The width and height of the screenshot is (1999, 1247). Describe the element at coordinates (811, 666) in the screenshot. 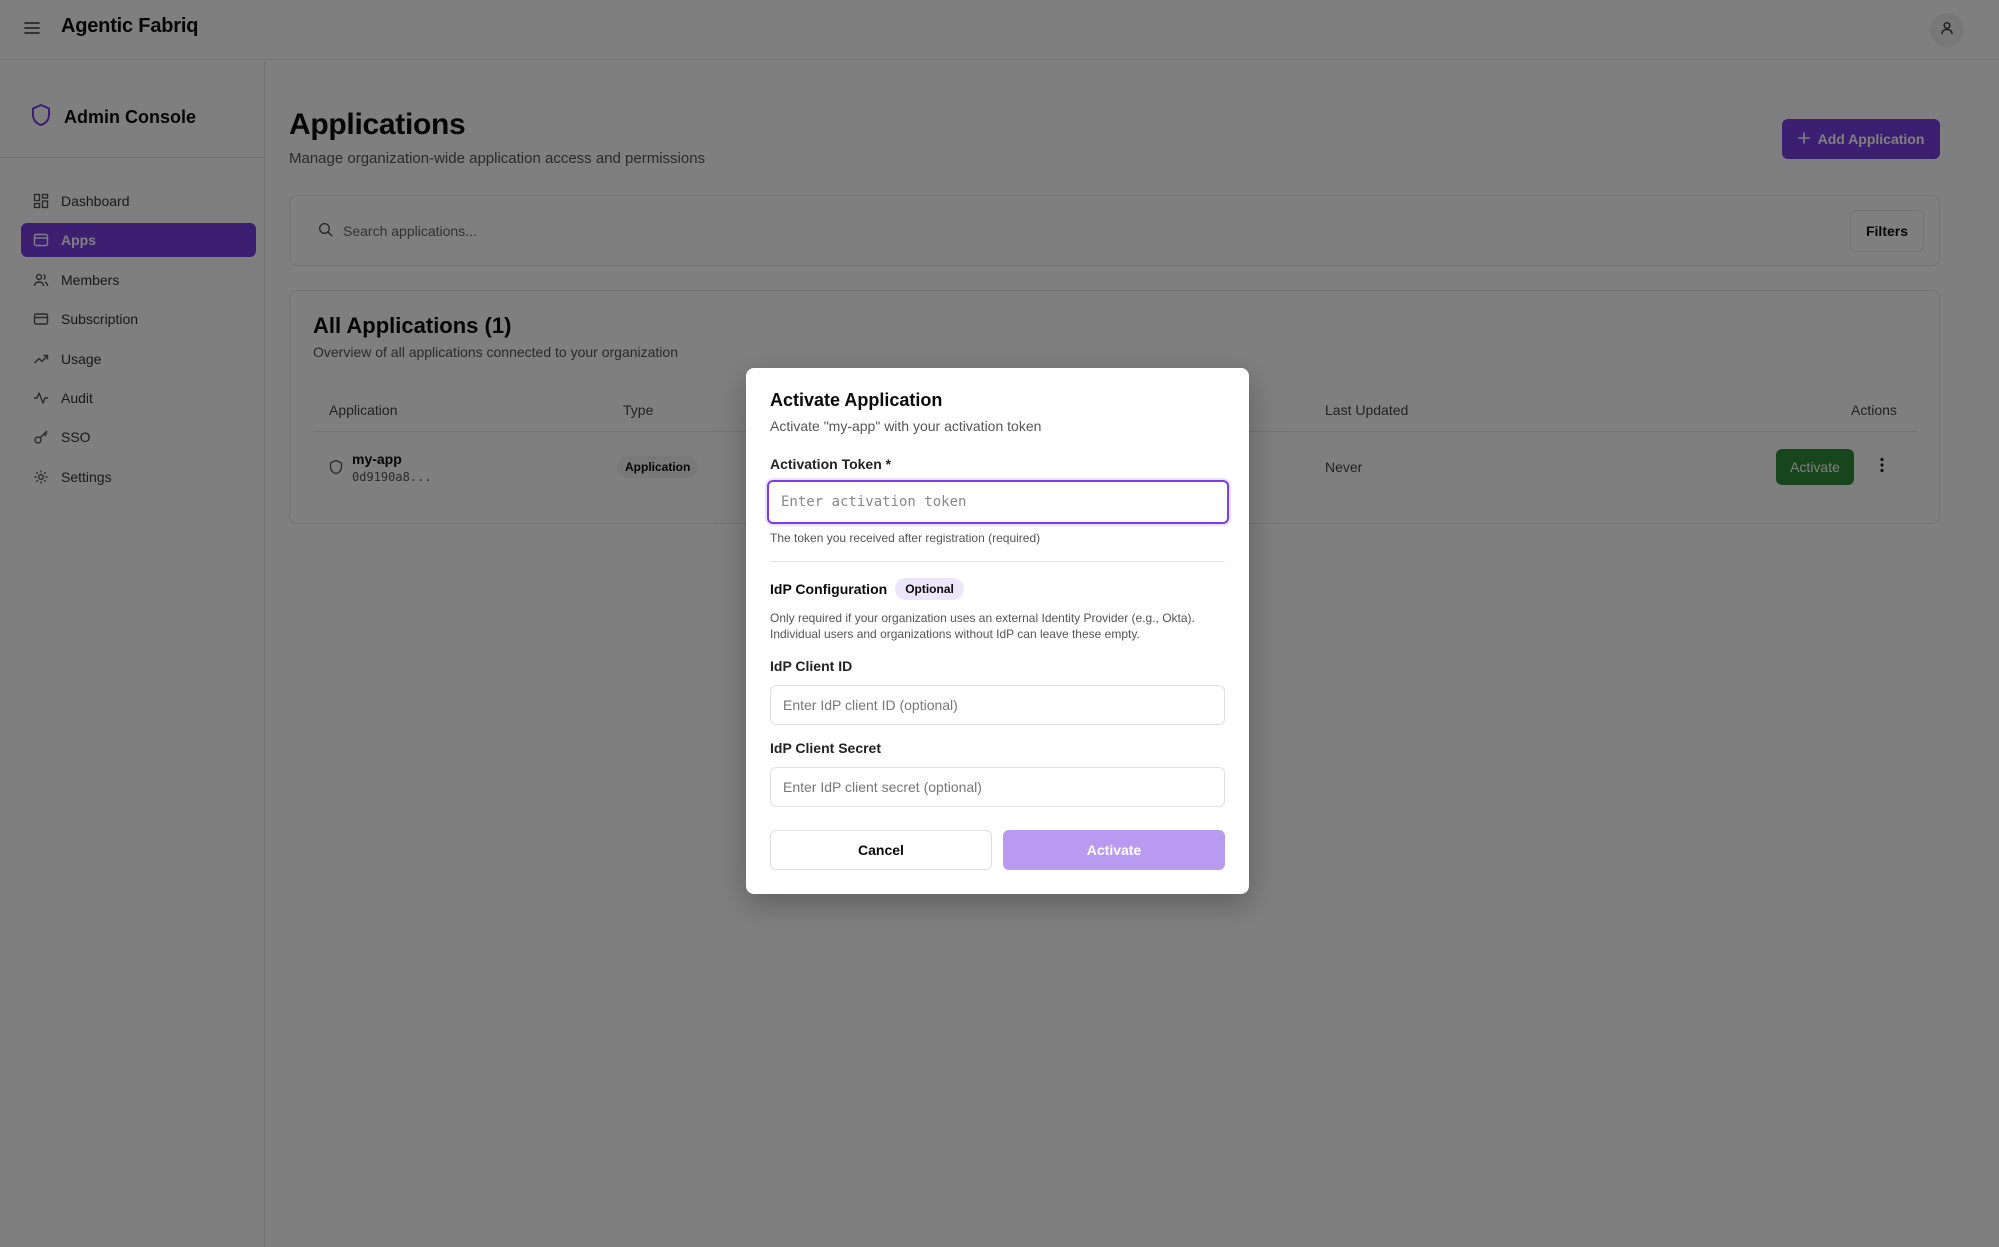

I see `idp-client-id-label: IdP Client ID` at that location.